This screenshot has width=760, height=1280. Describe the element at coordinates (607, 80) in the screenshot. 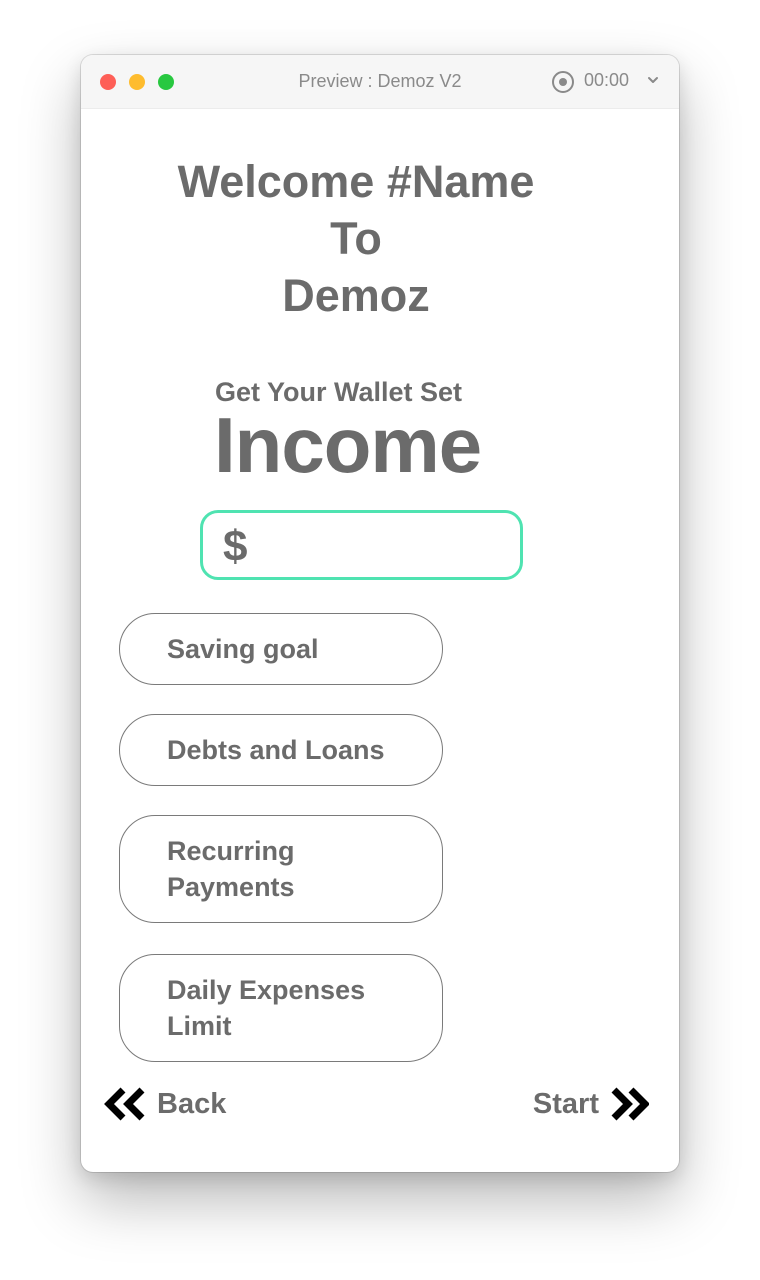

I see `record-timer: 00:00` at that location.